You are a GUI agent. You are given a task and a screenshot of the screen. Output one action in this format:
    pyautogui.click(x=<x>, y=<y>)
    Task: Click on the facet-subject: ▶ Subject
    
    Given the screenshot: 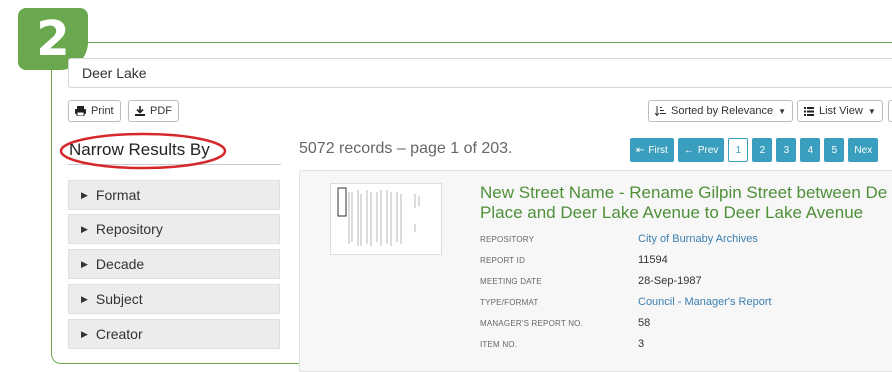 What is the action you would take?
    pyautogui.click(x=174, y=299)
    